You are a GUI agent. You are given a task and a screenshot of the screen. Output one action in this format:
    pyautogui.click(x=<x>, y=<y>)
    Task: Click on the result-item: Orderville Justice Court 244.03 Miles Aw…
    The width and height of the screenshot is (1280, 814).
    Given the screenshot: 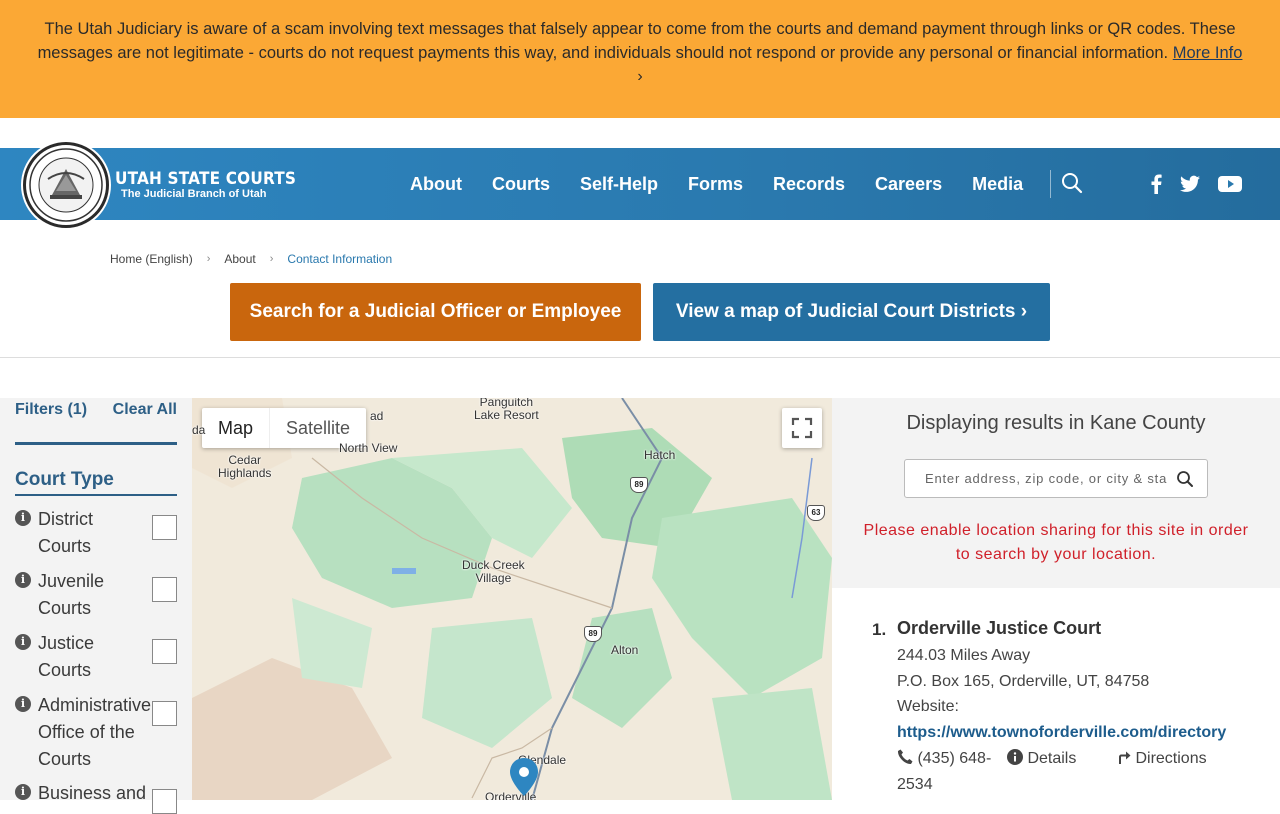 What is the action you would take?
    pyautogui.click(x=1077, y=707)
    